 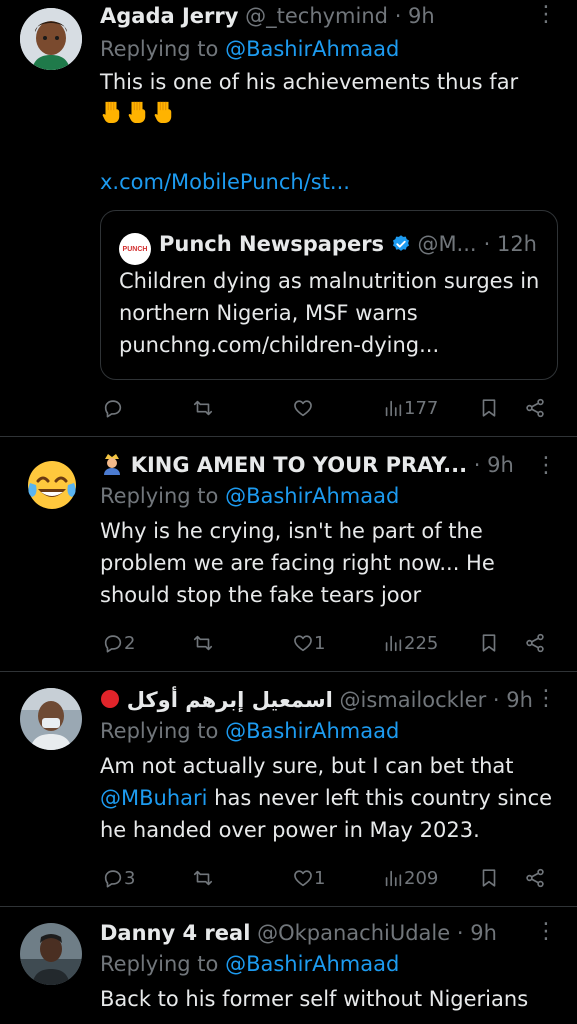 I want to click on views-button: 209, so click(x=410, y=878).